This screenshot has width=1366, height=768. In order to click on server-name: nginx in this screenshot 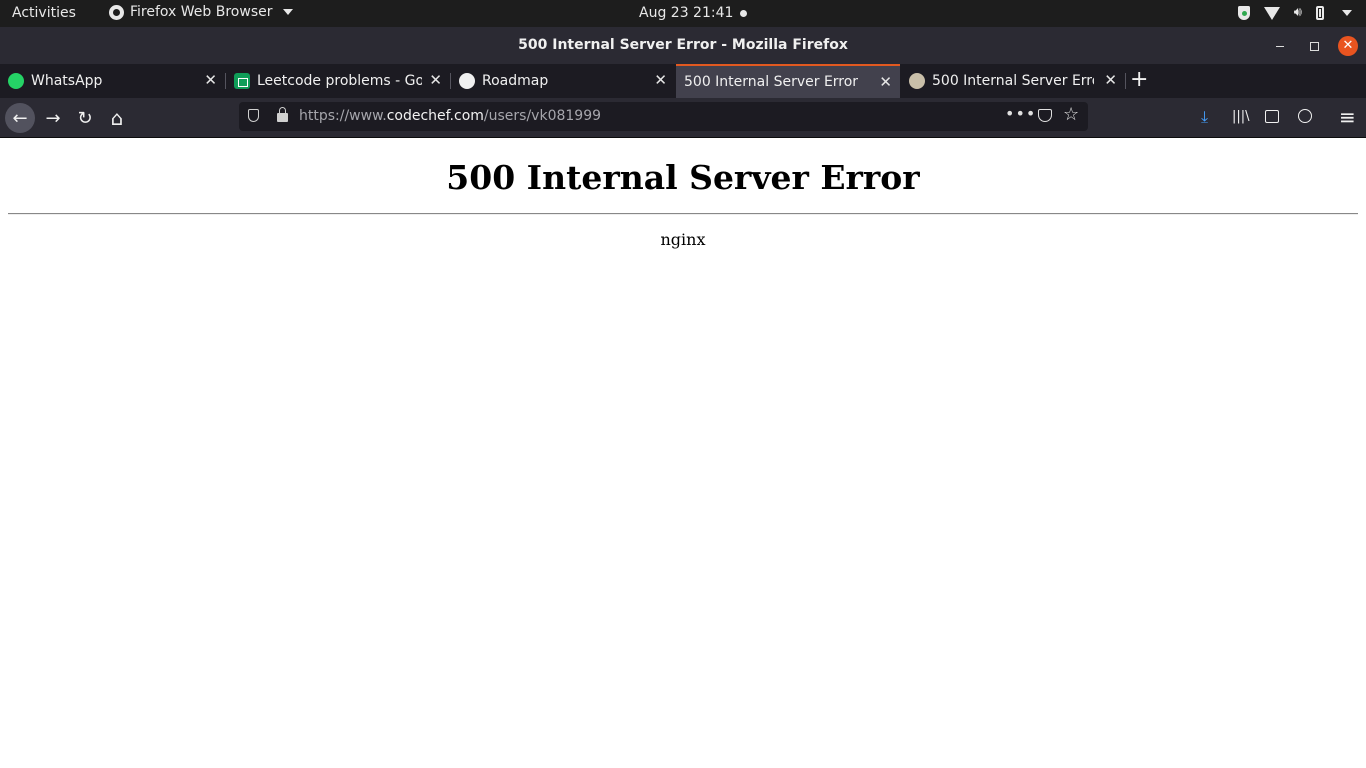, I will do `click(683, 239)`.